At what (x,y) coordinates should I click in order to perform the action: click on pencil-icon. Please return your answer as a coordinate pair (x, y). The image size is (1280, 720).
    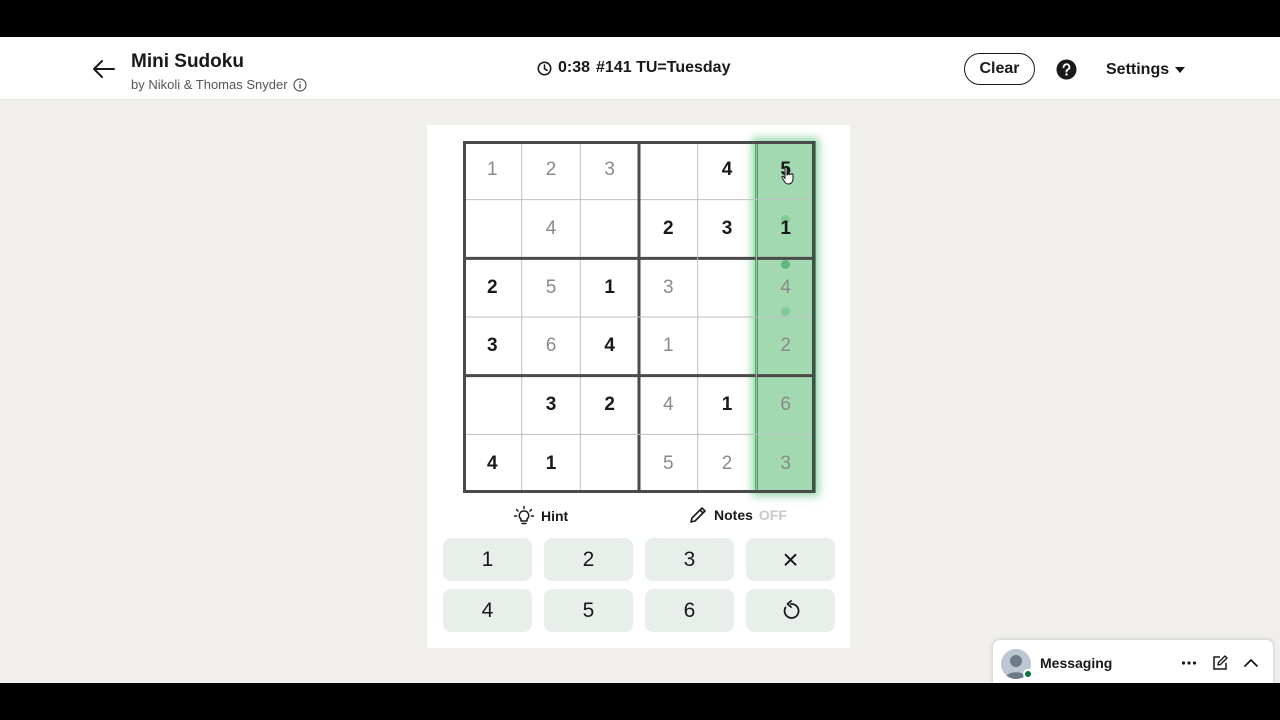
    Looking at the image, I should click on (698, 515).